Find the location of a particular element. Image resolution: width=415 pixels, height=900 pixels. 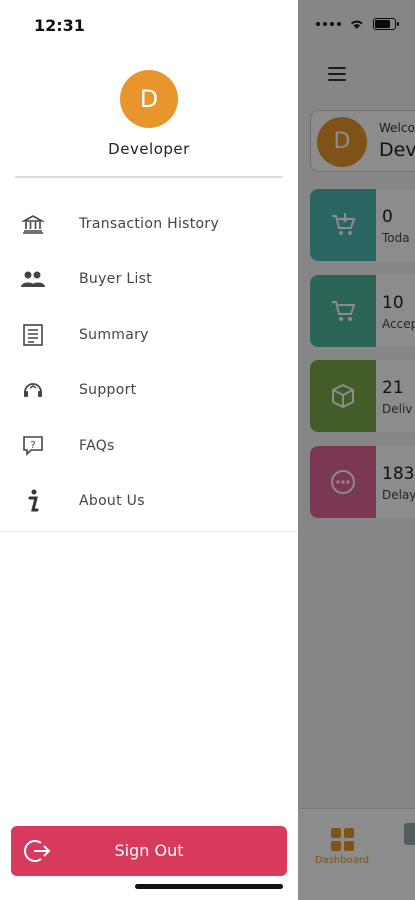

menu-item-about-us: About Us is located at coordinates (149, 502).